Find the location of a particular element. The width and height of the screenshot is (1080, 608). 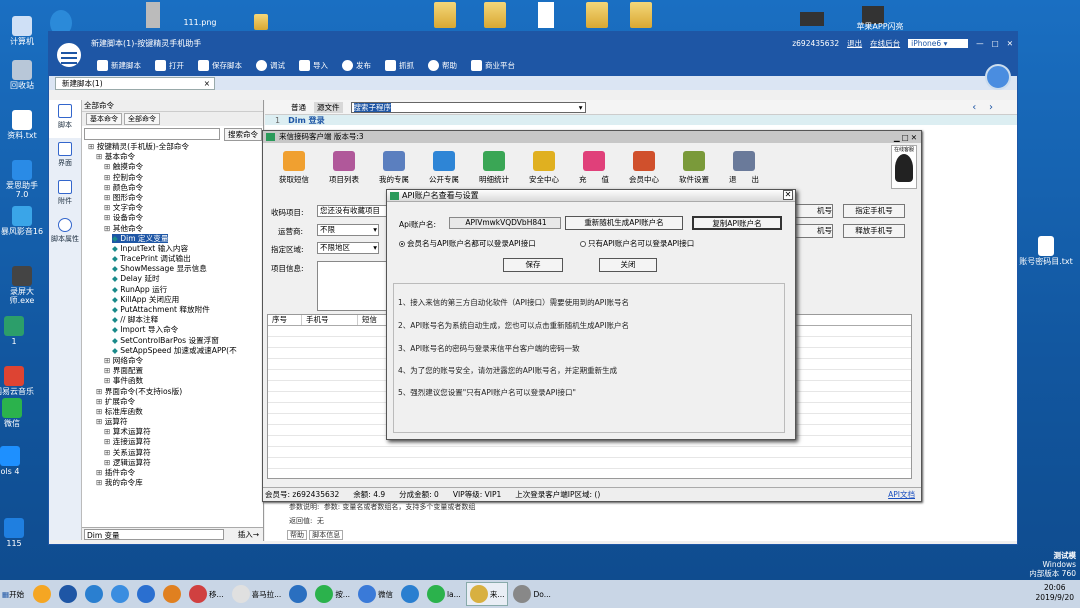

tab-normal: 普通 is located at coordinates (298, 107).